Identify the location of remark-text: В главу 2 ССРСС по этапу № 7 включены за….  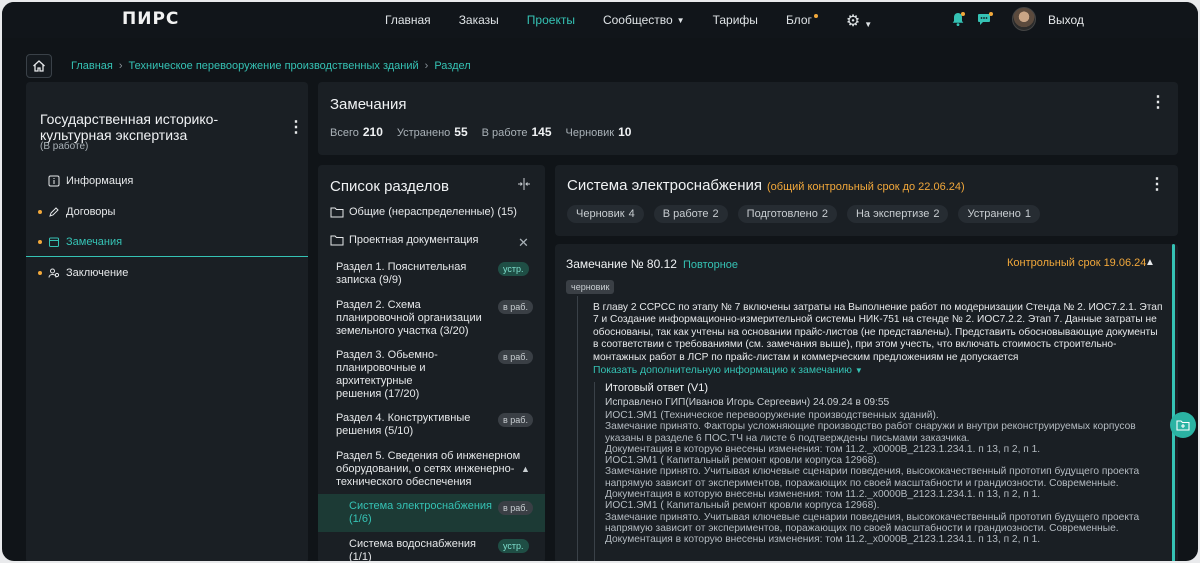
(878, 332).